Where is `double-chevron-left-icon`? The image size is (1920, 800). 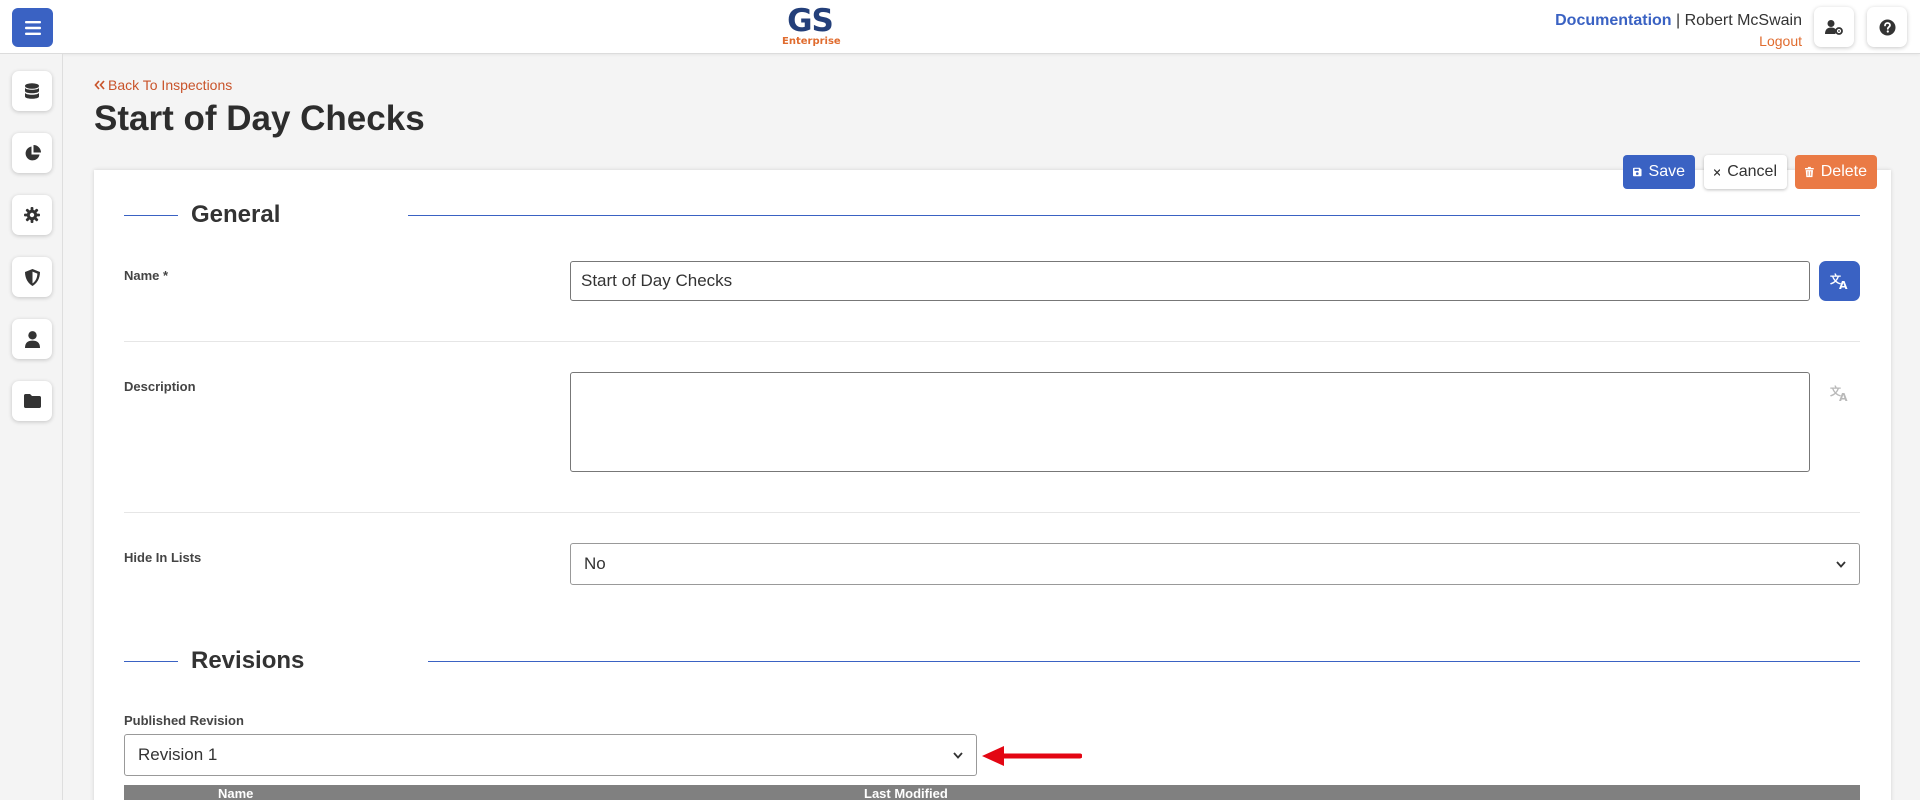
double-chevron-left-icon is located at coordinates (99, 85).